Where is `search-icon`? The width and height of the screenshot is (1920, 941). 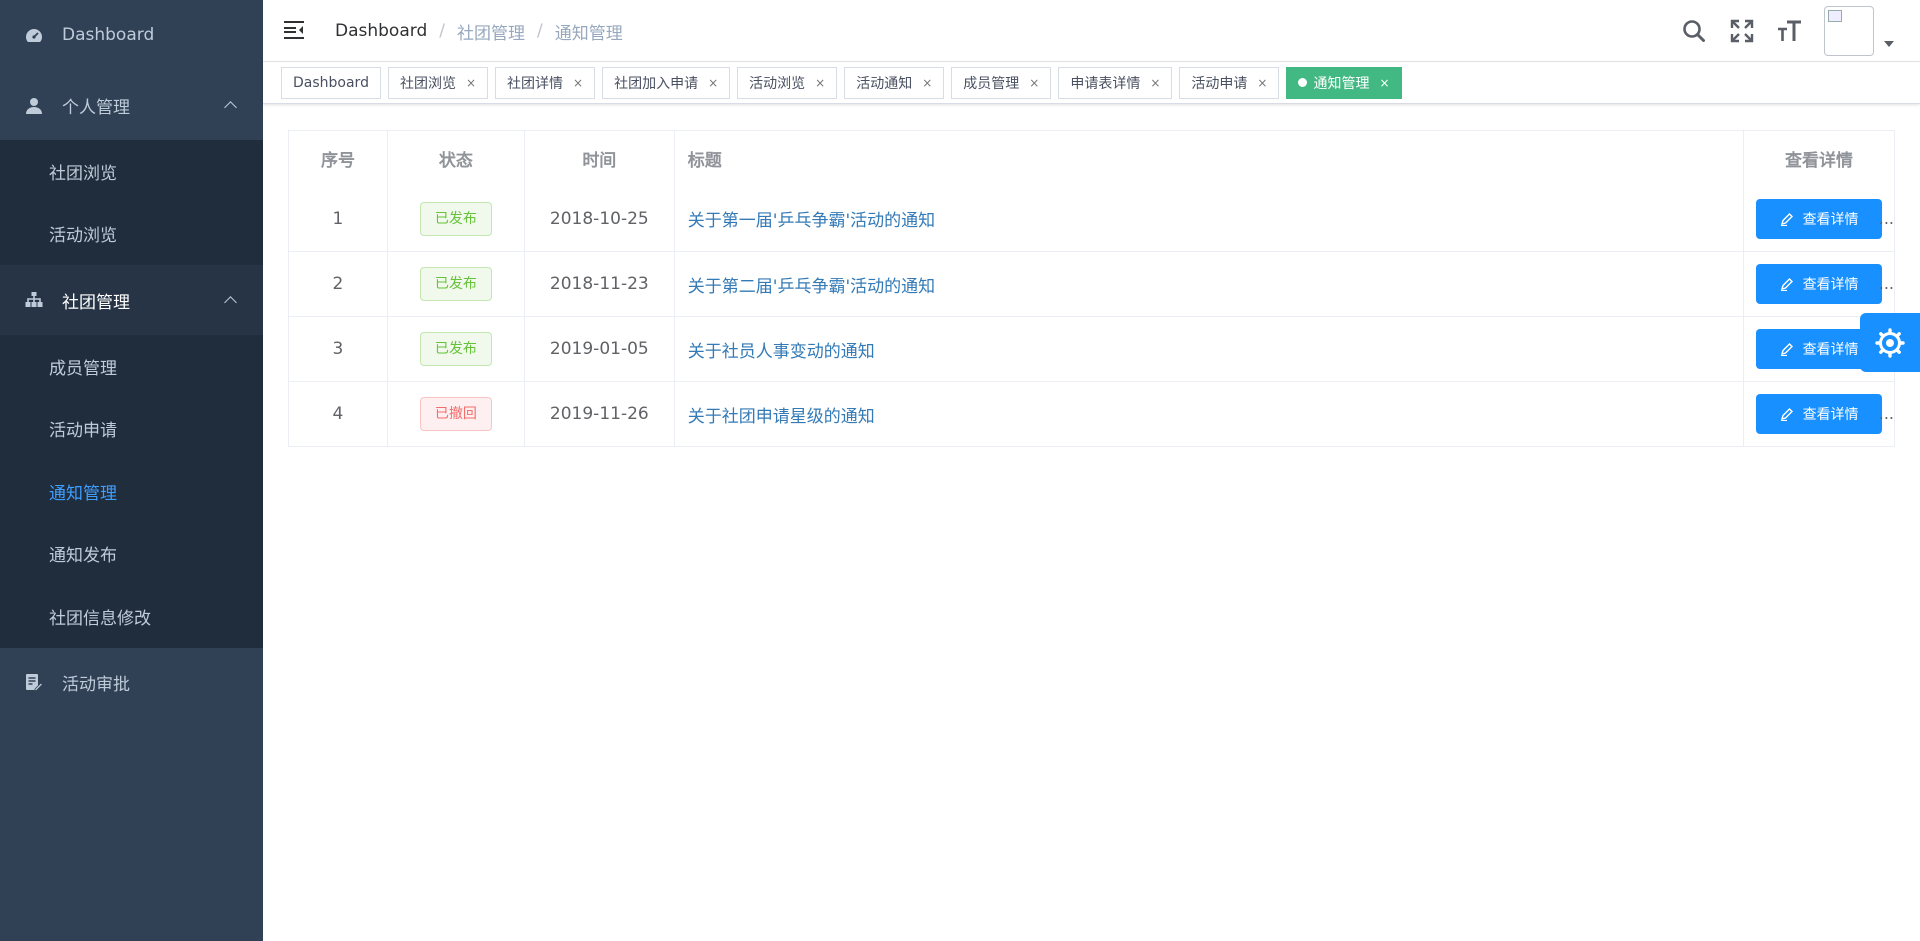
search-icon is located at coordinates (1694, 31).